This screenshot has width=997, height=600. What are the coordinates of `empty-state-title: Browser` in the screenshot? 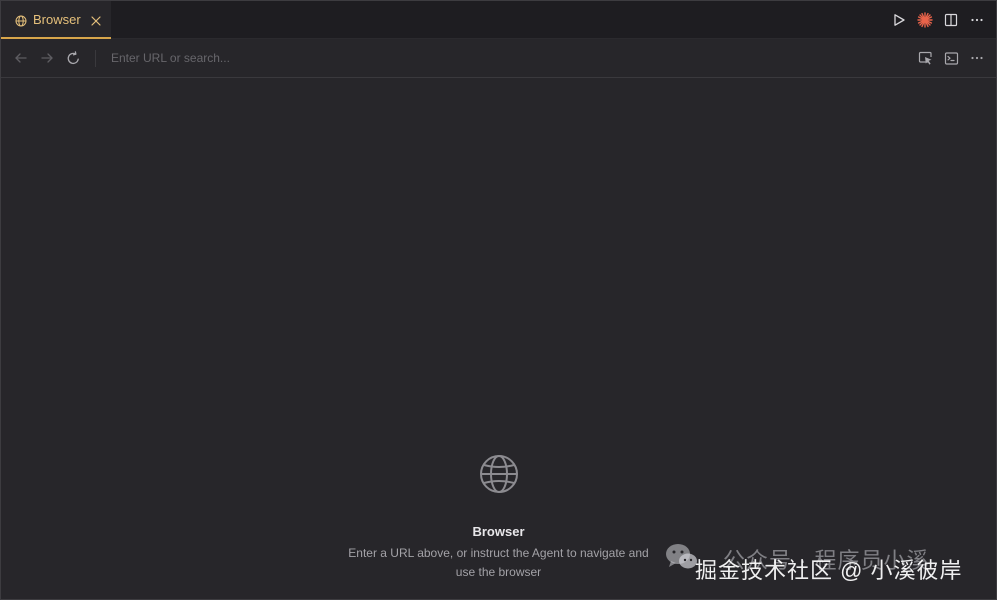 It's located at (498, 531).